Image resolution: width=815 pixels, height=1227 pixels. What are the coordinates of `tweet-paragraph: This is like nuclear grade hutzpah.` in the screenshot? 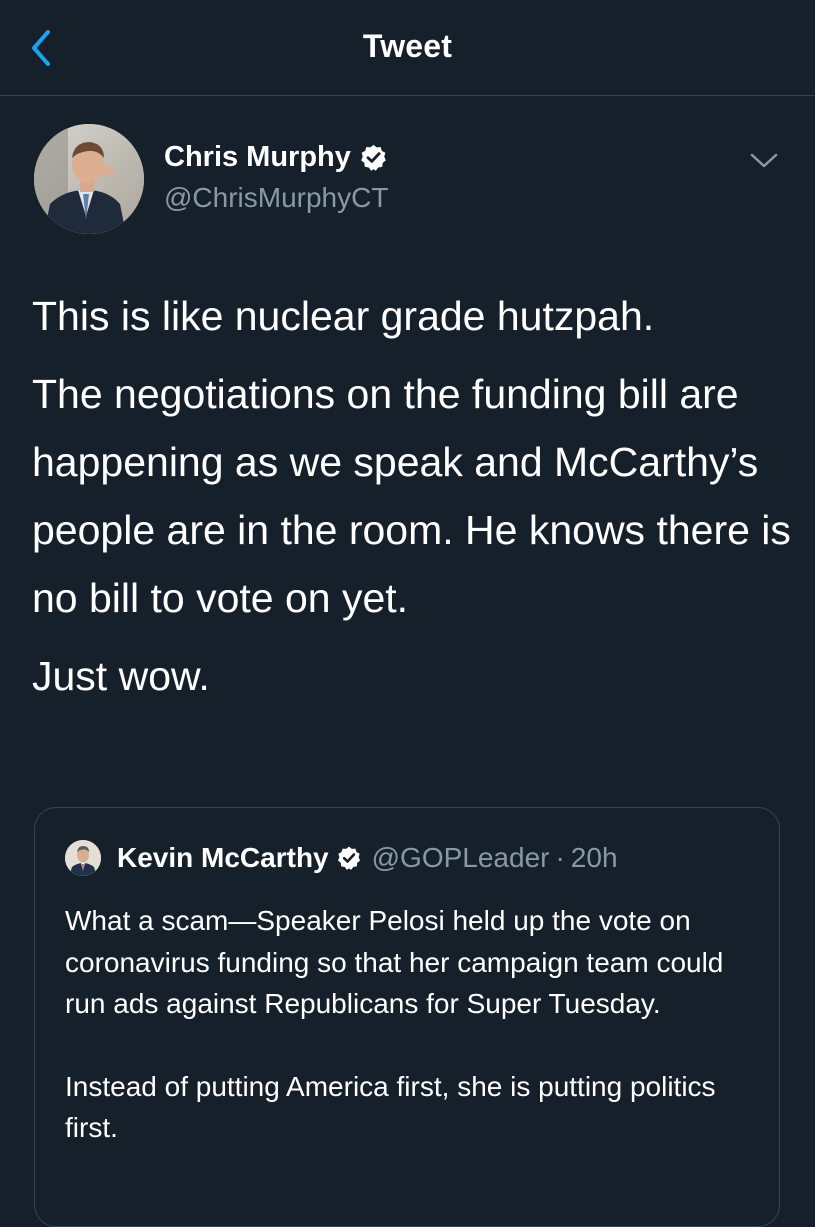 It's located at (343, 316).